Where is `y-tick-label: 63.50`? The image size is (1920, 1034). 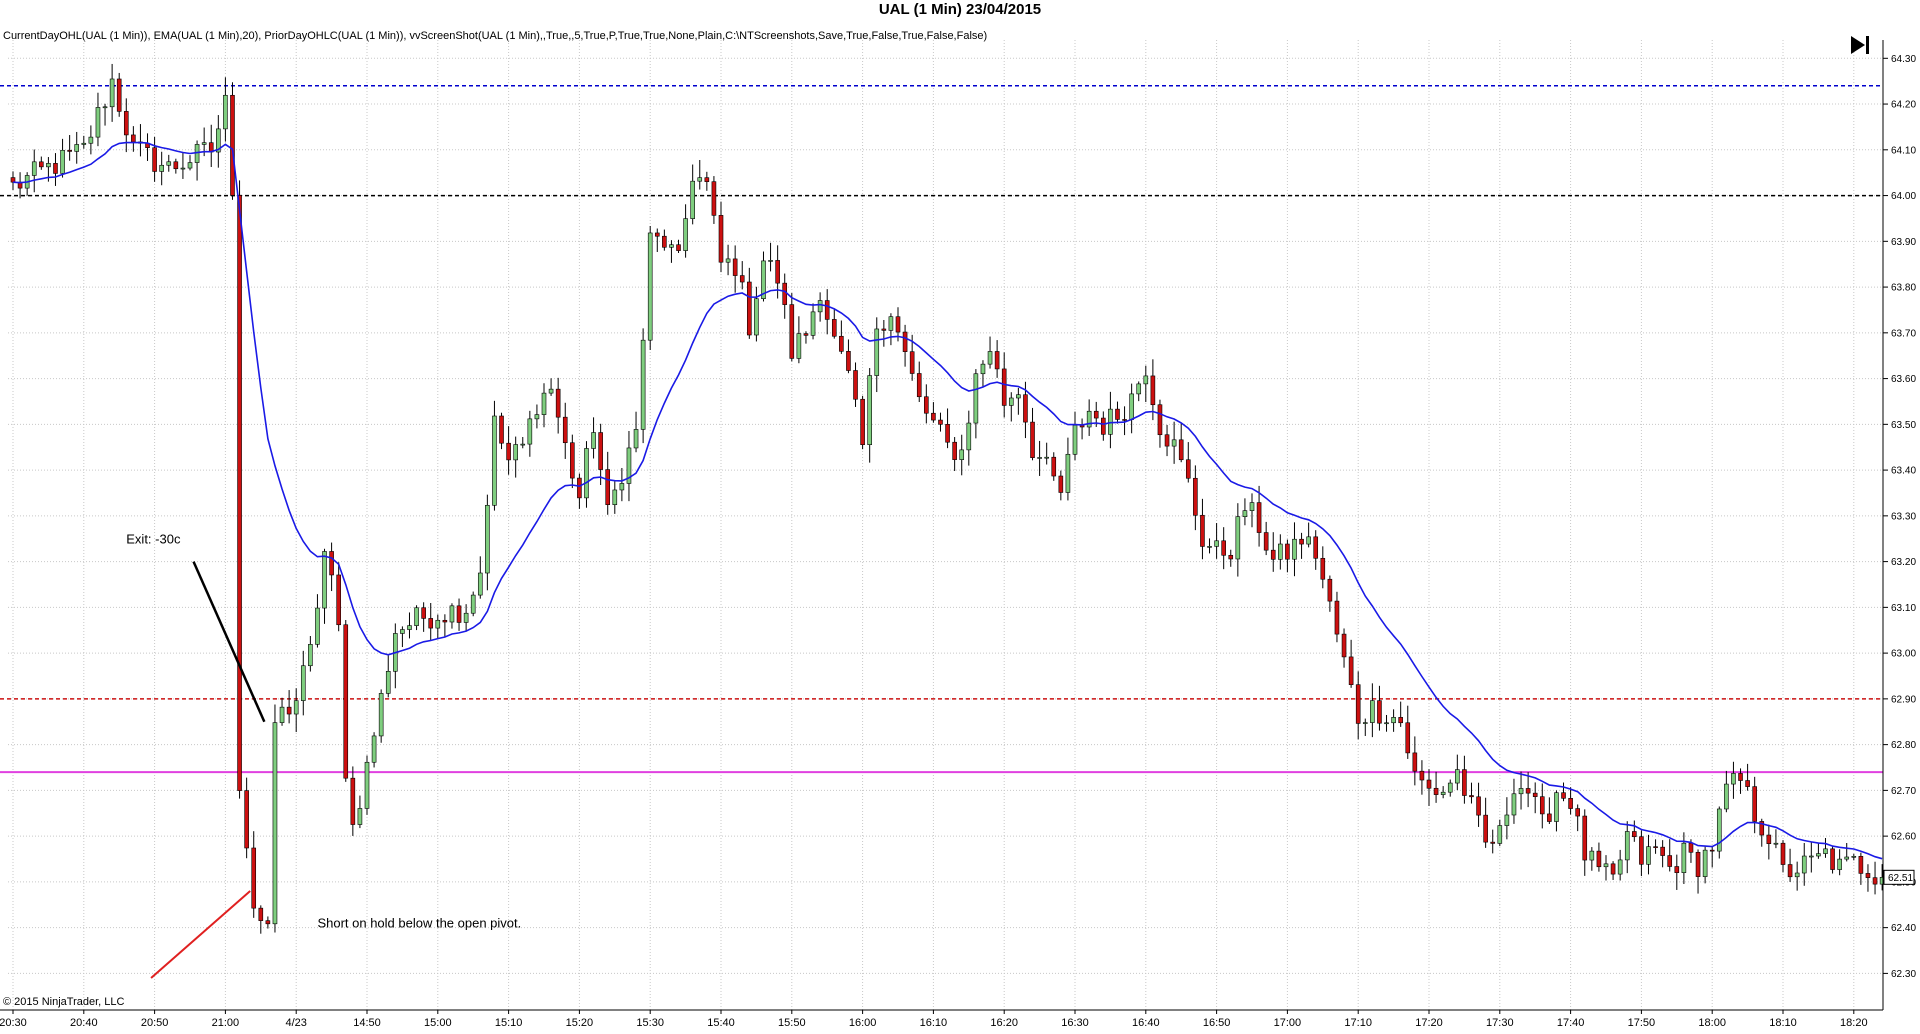 y-tick-label: 63.50 is located at coordinates (1903, 425).